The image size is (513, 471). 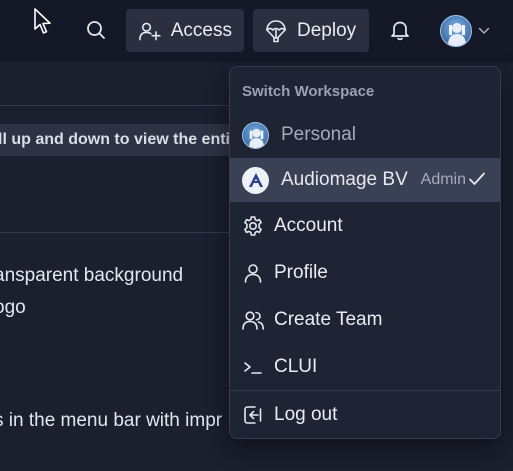 What do you see at coordinates (484, 30) in the screenshot?
I see `chevron-down-icon` at bounding box center [484, 30].